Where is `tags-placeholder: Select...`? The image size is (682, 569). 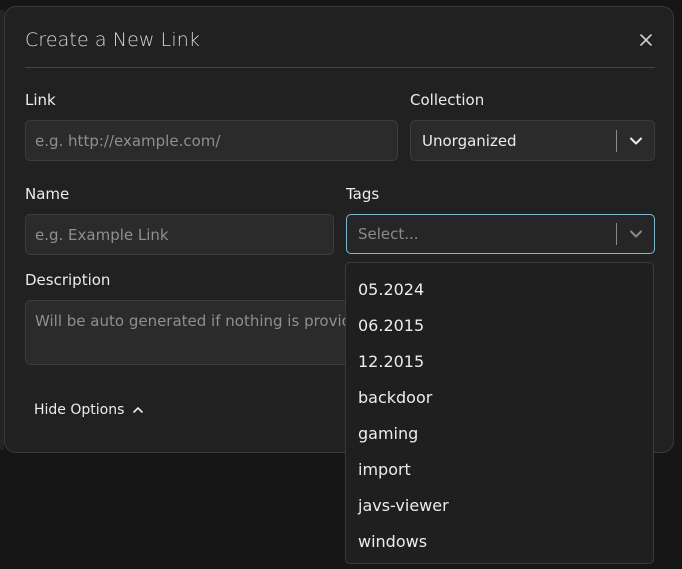 tags-placeholder: Select... is located at coordinates (388, 234).